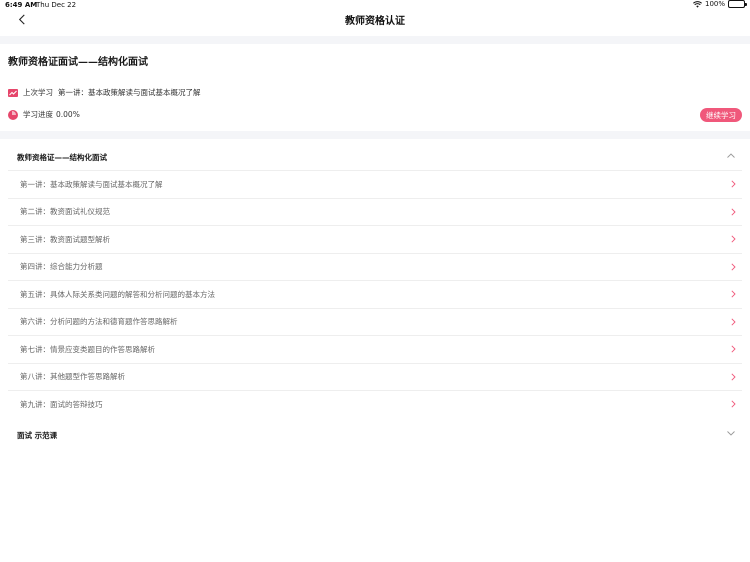  I want to click on lesson-item: 第八讲：其他题型作答思路解析, so click(375, 376).